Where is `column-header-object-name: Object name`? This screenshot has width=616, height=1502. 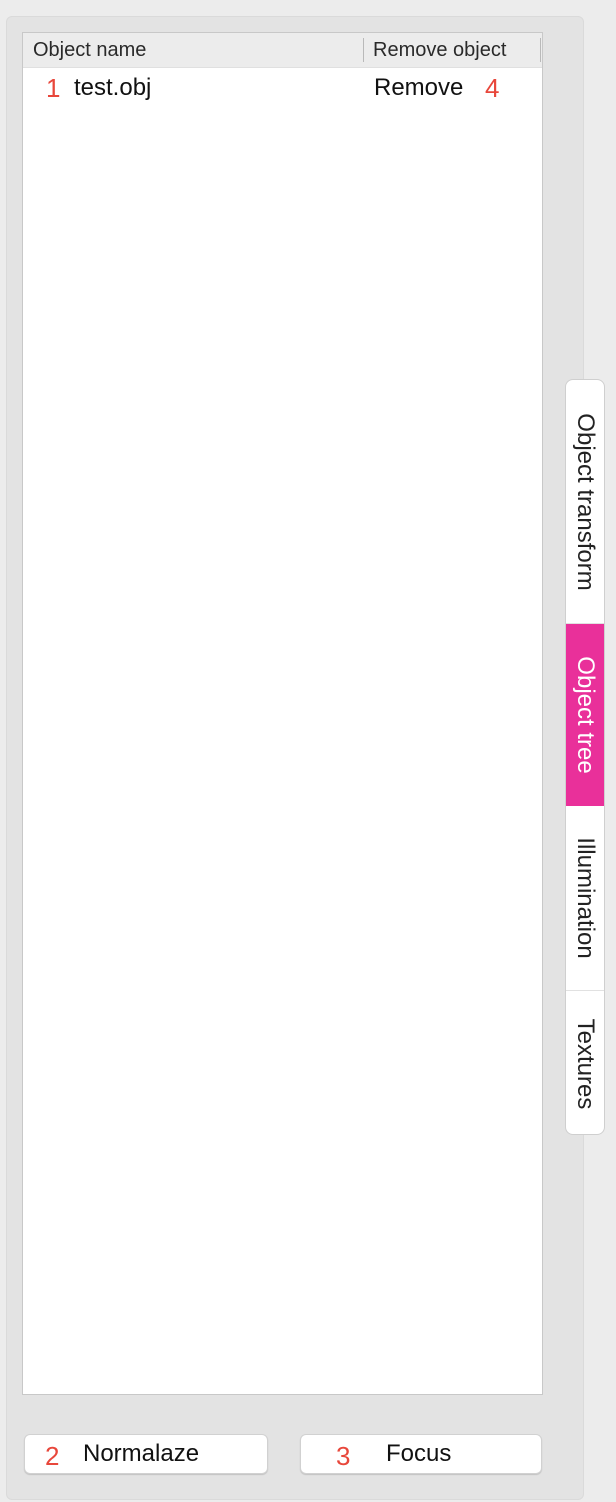
column-header-object-name: Object name is located at coordinates (89, 50).